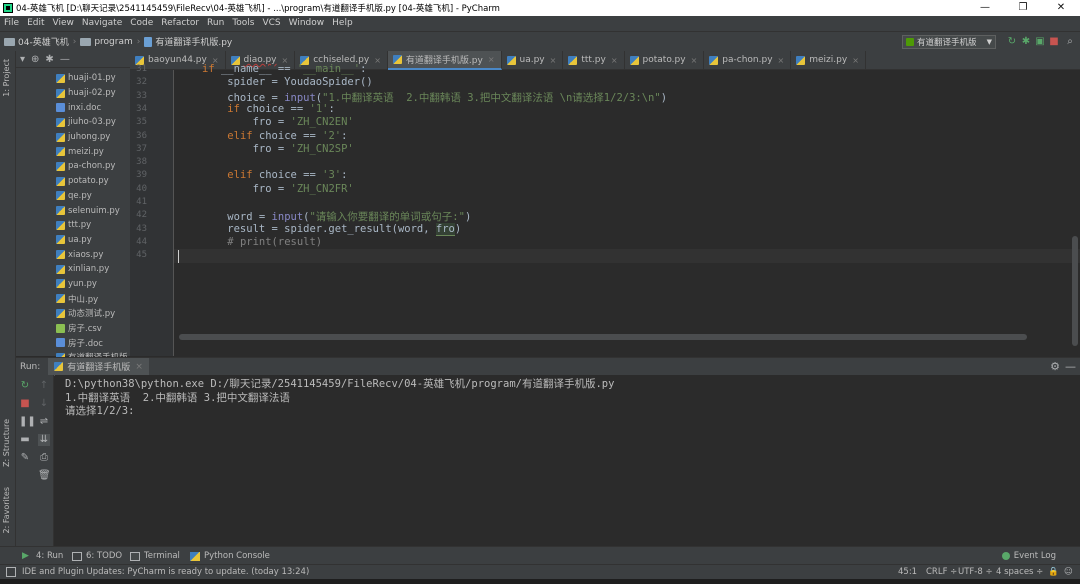 Image resolution: width=1080 pixels, height=584 pixels. What do you see at coordinates (63, 23) in the screenshot?
I see `menu-view: View` at bounding box center [63, 23].